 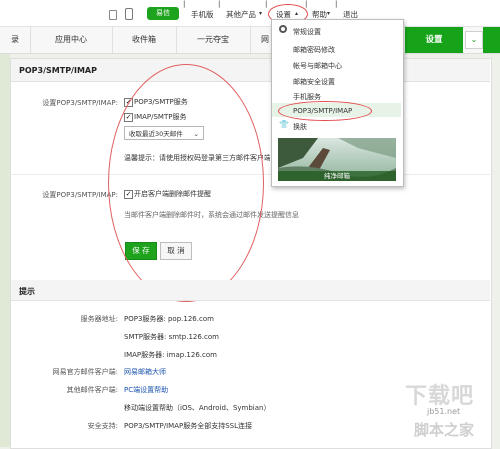 I want to click on left-strip, so click(x=5, y=250).